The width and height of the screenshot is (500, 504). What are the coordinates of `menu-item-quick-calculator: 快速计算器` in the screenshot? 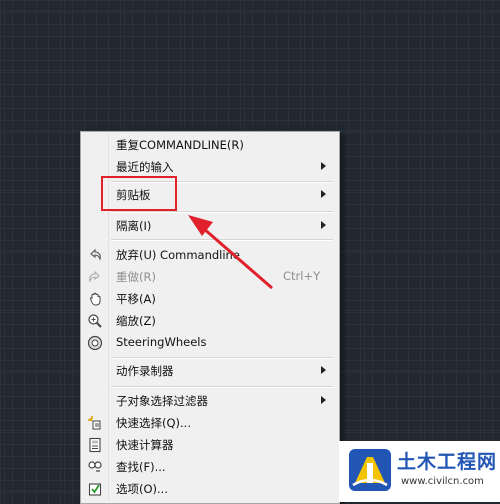 It's located at (210, 445).